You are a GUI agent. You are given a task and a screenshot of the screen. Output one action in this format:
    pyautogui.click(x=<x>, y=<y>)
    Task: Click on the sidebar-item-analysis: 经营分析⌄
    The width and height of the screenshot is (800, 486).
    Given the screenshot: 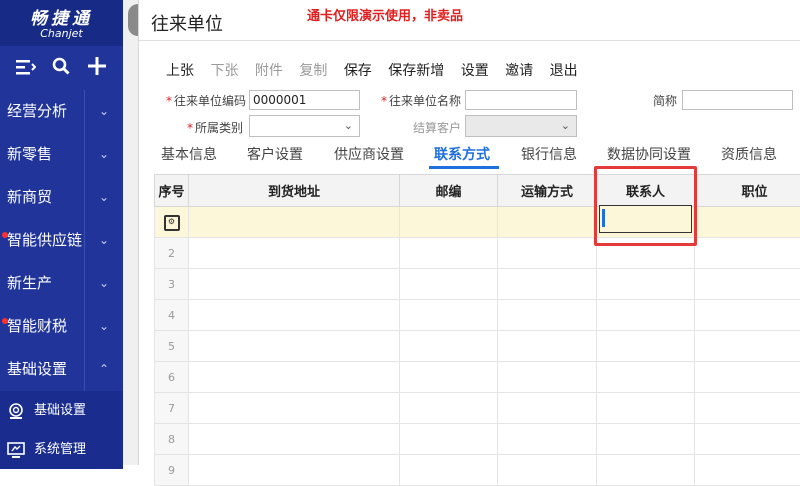 What is the action you would take?
    pyautogui.click(x=61, y=111)
    